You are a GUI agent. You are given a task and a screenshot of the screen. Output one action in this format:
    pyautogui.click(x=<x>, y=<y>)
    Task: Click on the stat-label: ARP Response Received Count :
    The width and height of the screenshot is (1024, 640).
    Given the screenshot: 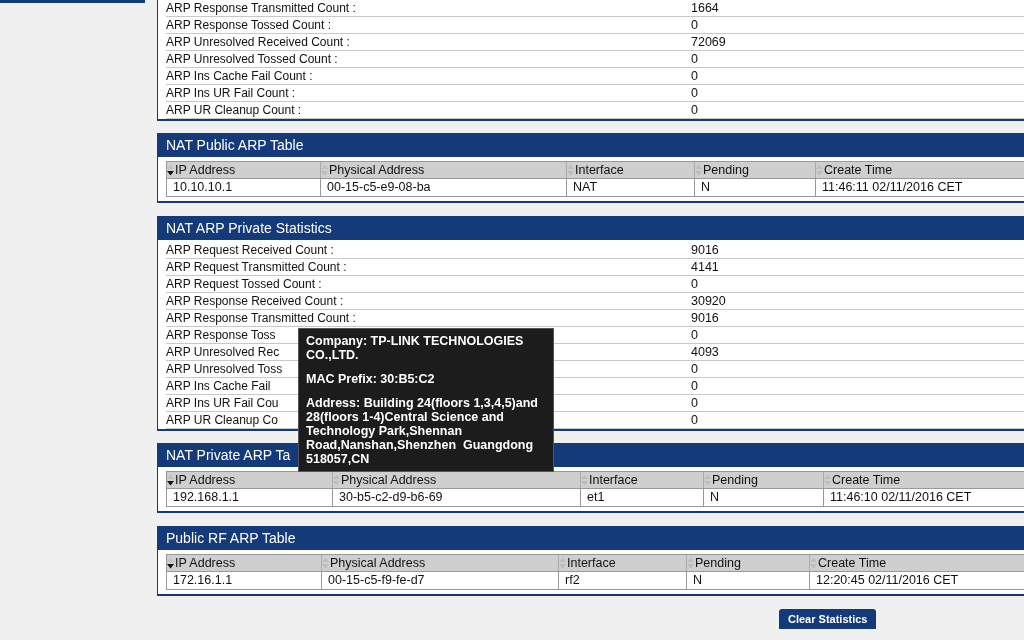 What is the action you would take?
    pyautogui.click(x=255, y=300)
    